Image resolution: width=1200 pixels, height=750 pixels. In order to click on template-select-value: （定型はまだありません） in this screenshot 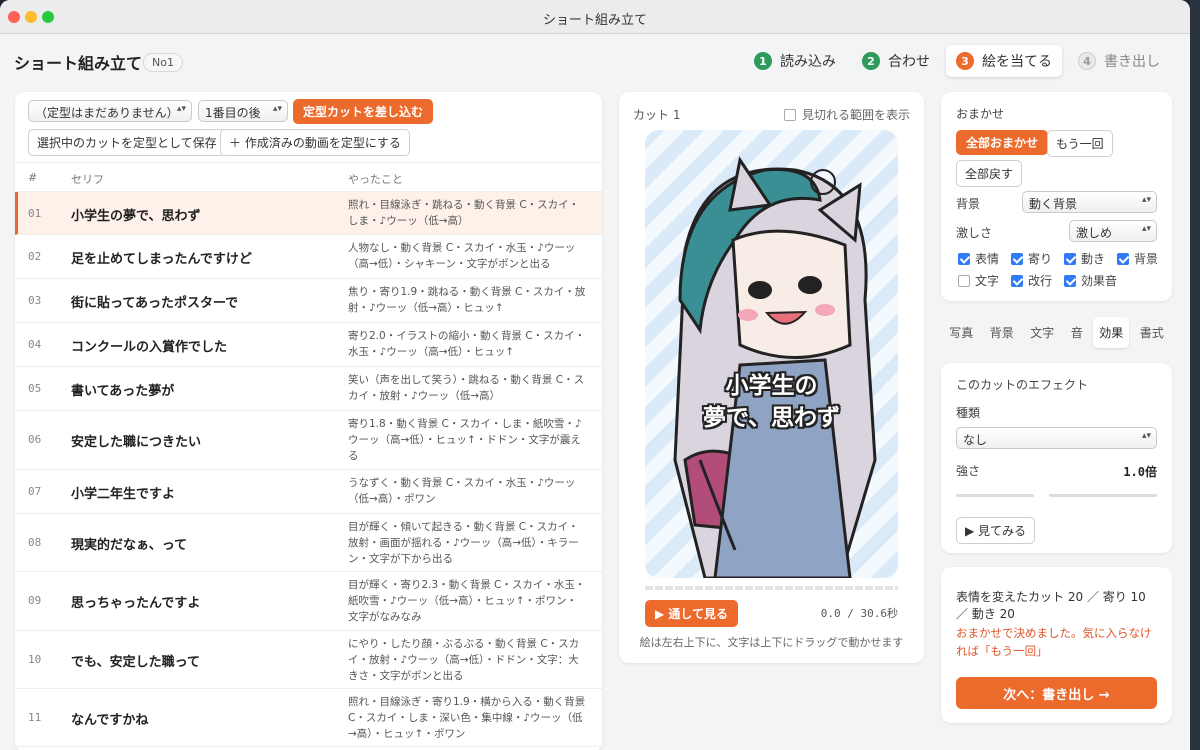, I will do `click(107, 113)`.